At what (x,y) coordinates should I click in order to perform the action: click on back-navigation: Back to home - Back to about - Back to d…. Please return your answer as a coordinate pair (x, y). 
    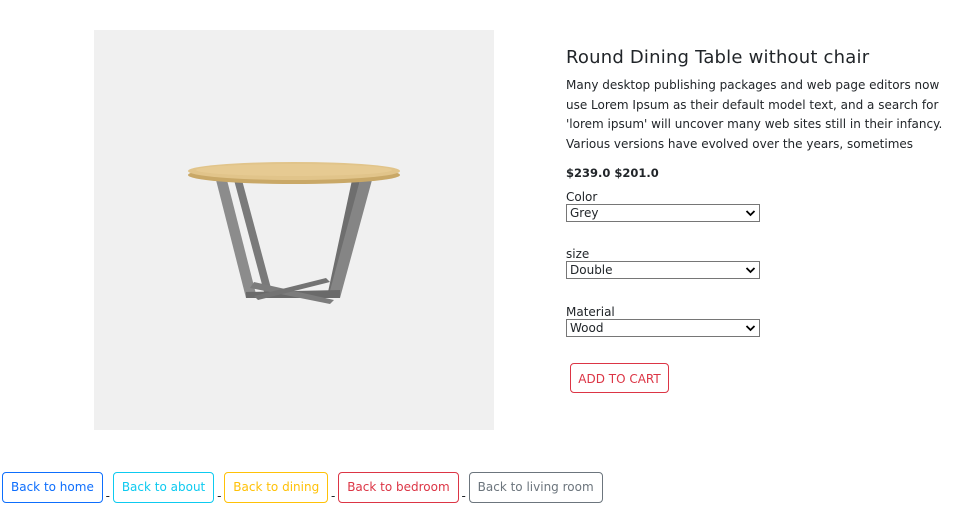
    Looking at the image, I should click on (302, 487).